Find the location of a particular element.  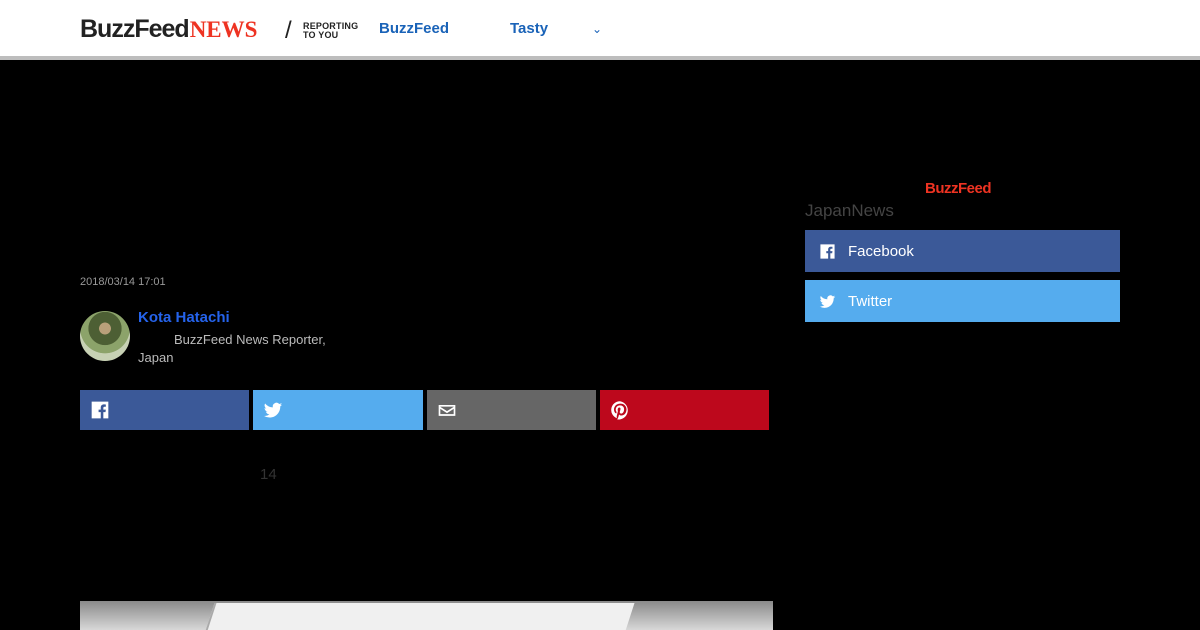

logo-news-text: NEWS is located at coordinates (223, 29).